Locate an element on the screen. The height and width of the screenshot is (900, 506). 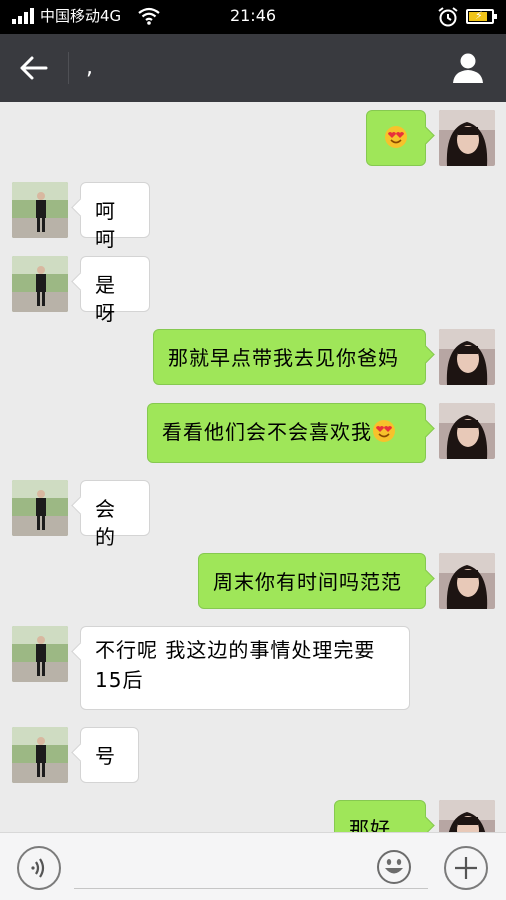
message-bubble-incoming: 呵呵 is located at coordinates (115, 216).